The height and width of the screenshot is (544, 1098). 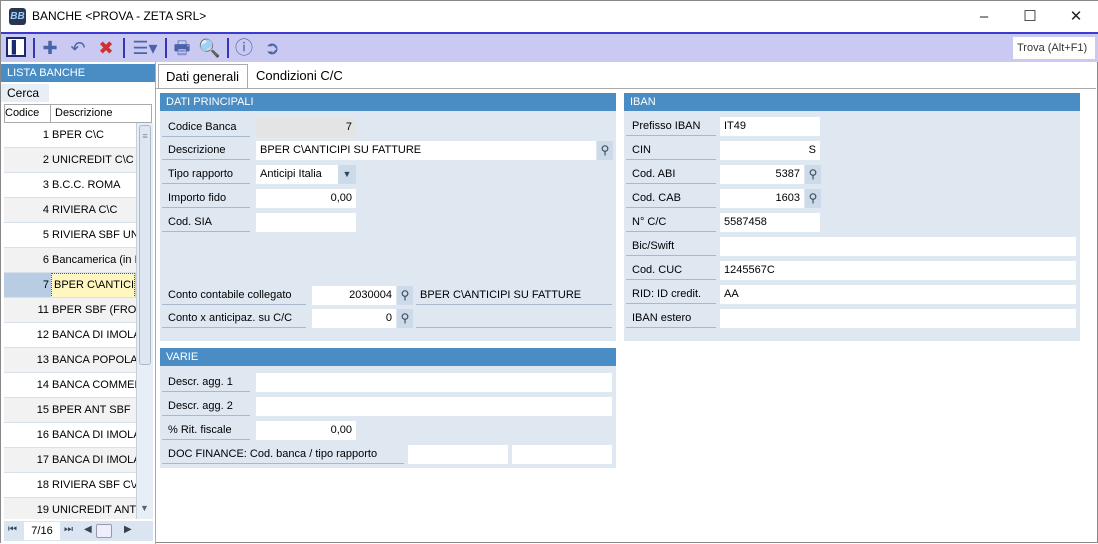 I want to click on print-preview-icon: 🔍, so click(x=209, y=48).